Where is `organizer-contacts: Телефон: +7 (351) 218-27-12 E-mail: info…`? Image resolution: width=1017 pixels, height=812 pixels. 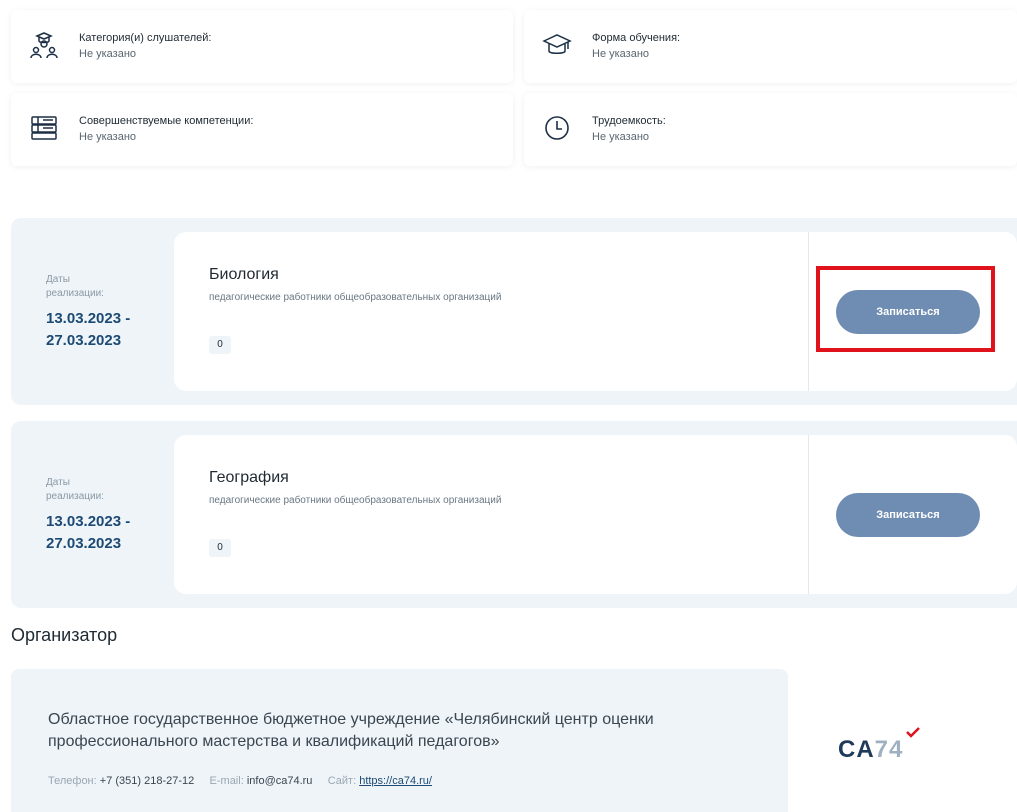
organizer-contacts: Телефон: +7 (351) 218-27-12 E-mail: info… is located at coordinates (240, 781).